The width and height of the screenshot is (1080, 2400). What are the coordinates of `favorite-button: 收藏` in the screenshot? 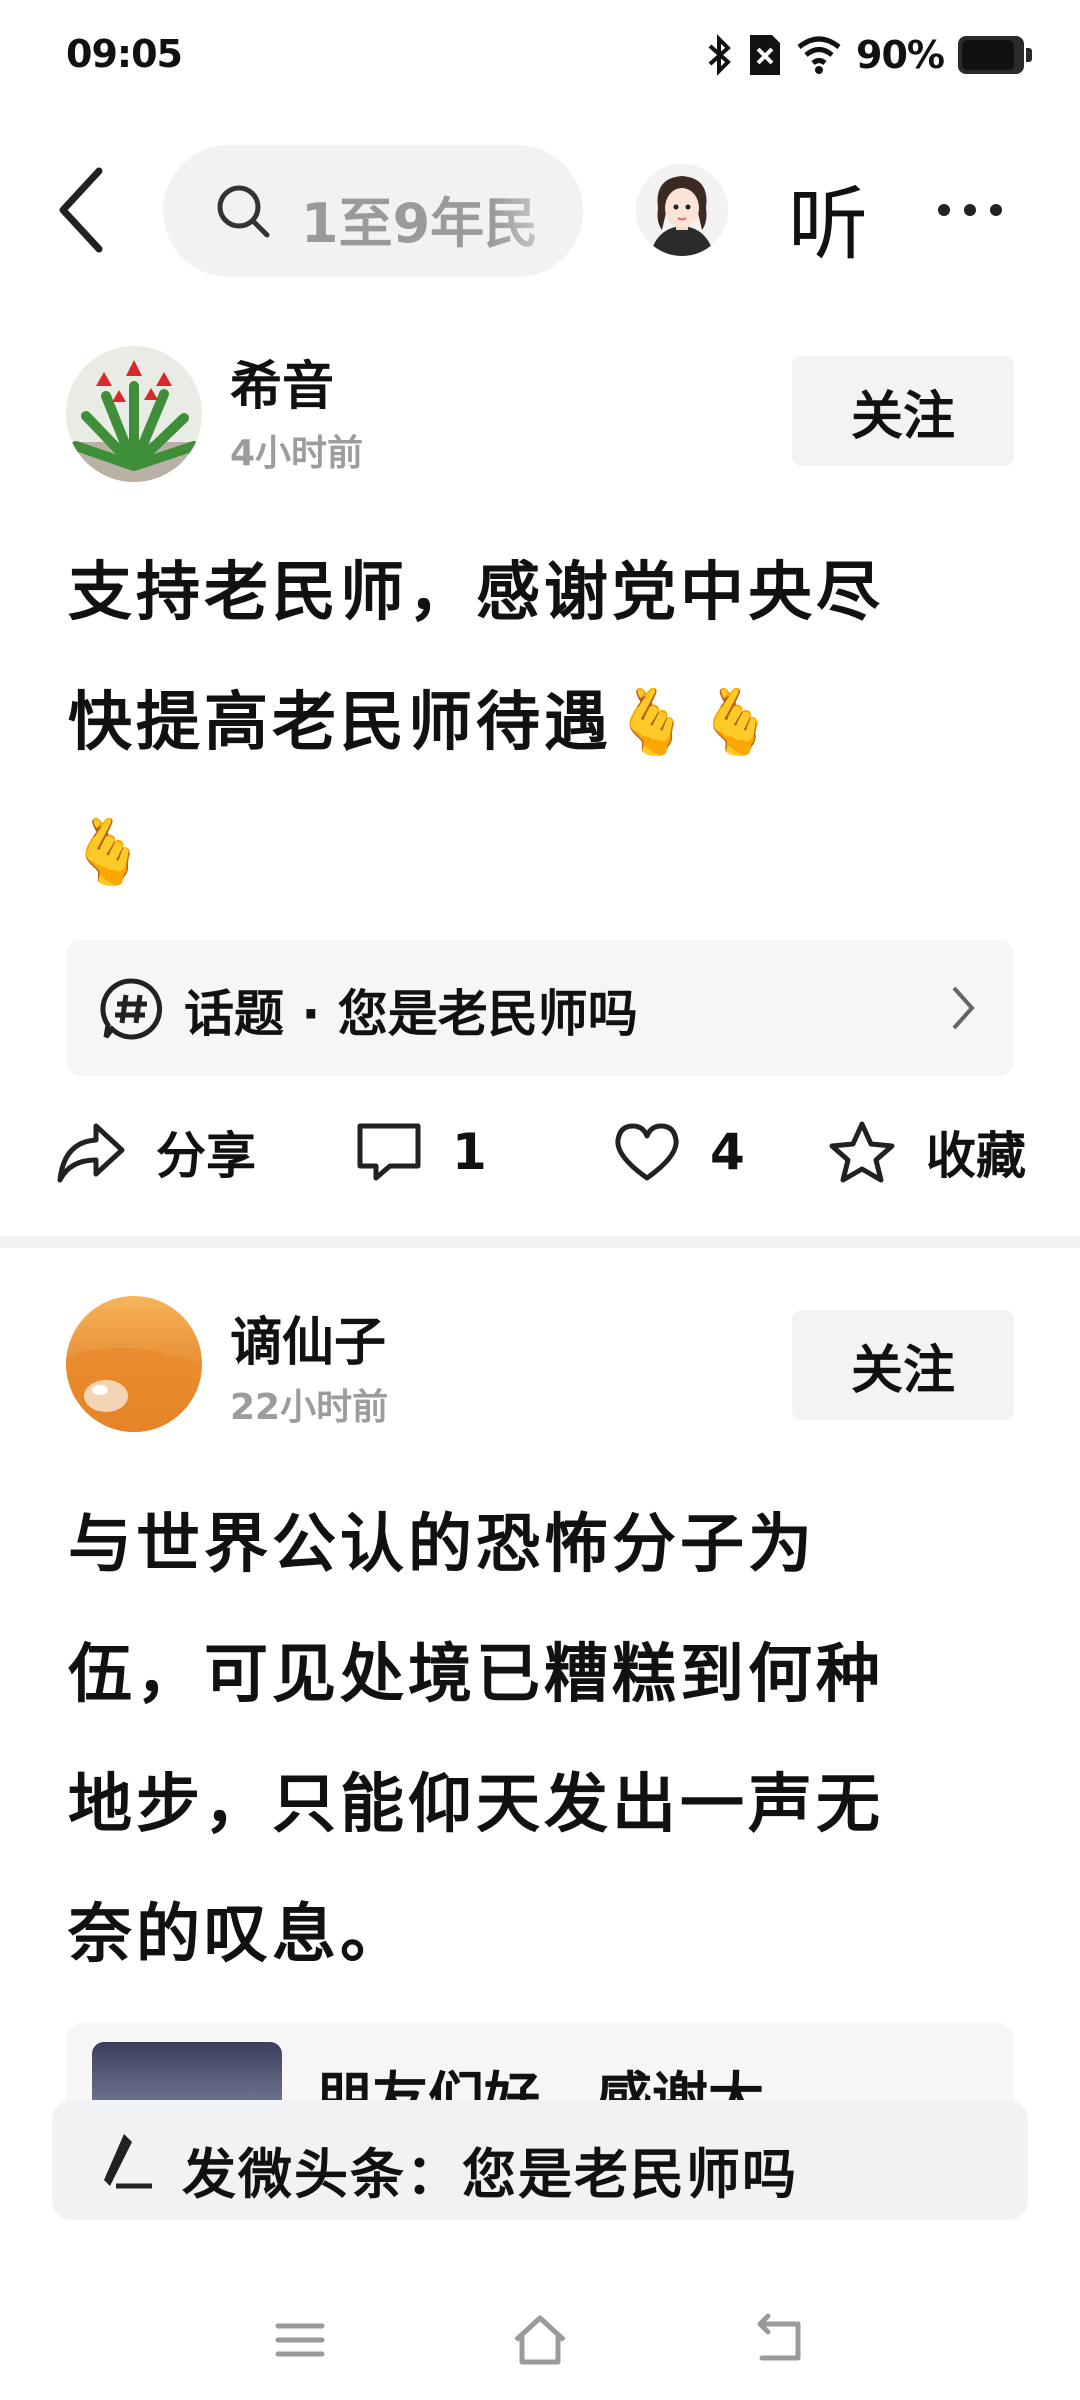 It's located at (927, 1152).